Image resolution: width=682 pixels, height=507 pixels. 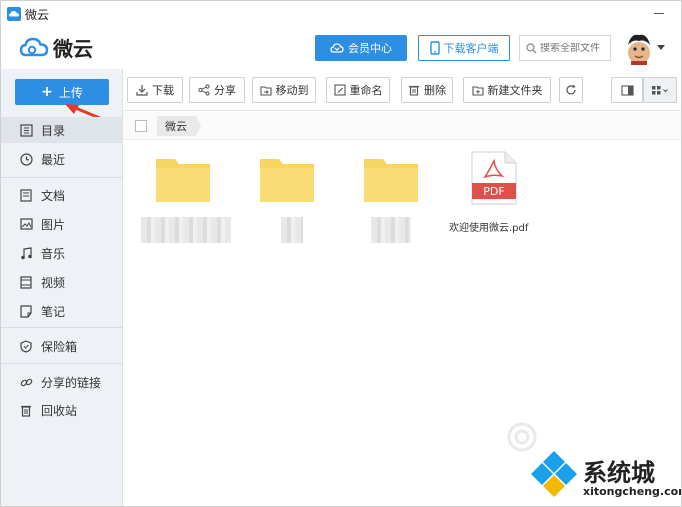 I want to click on list-view-button, so click(x=627, y=90).